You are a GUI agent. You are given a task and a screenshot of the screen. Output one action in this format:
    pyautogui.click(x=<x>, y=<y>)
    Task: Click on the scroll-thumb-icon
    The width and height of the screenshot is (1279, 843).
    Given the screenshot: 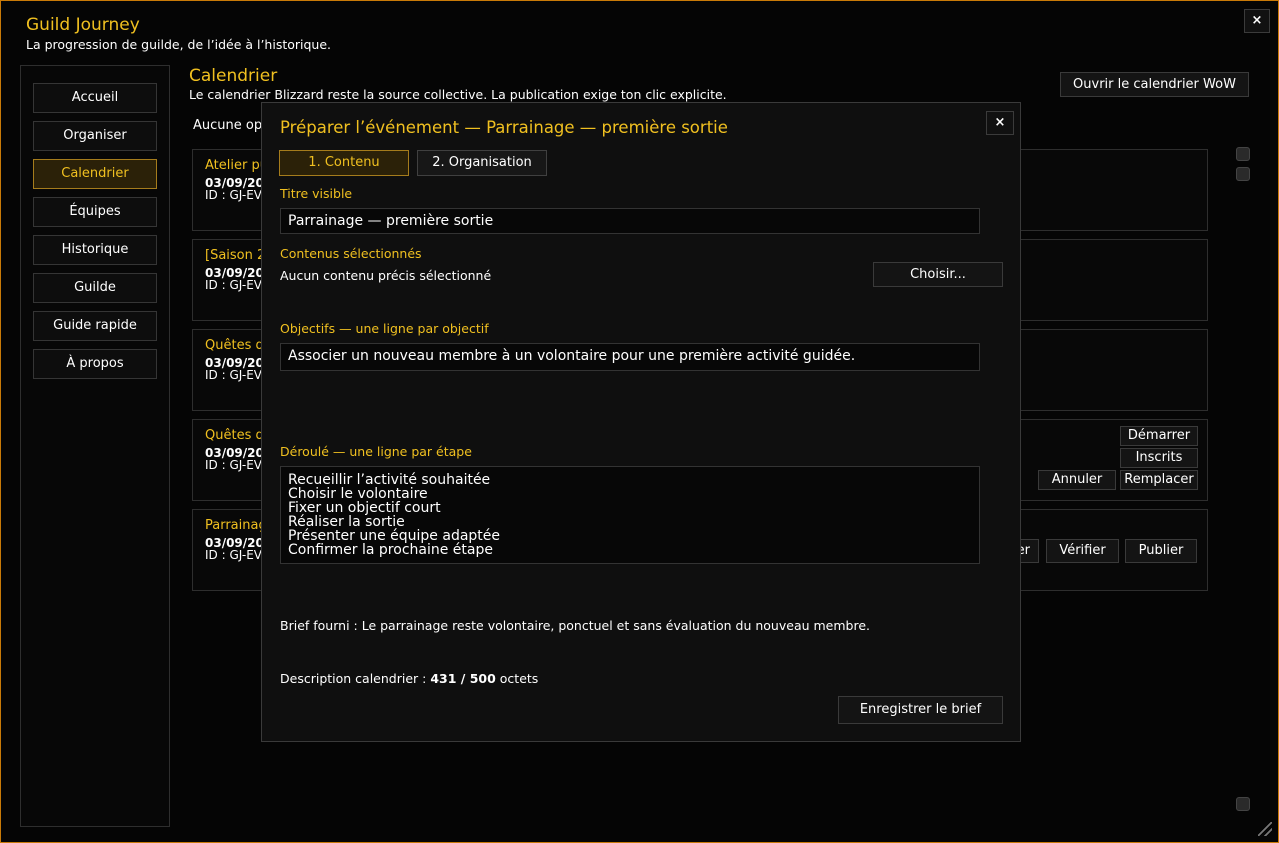 What is the action you would take?
    pyautogui.click(x=1243, y=174)
    